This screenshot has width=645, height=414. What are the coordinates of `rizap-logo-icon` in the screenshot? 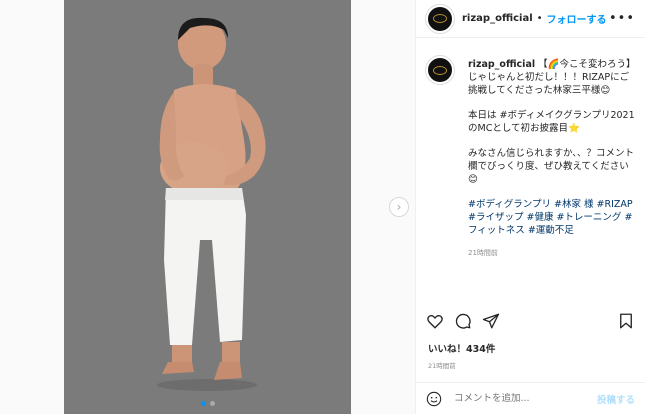 It's located at (440, 18).